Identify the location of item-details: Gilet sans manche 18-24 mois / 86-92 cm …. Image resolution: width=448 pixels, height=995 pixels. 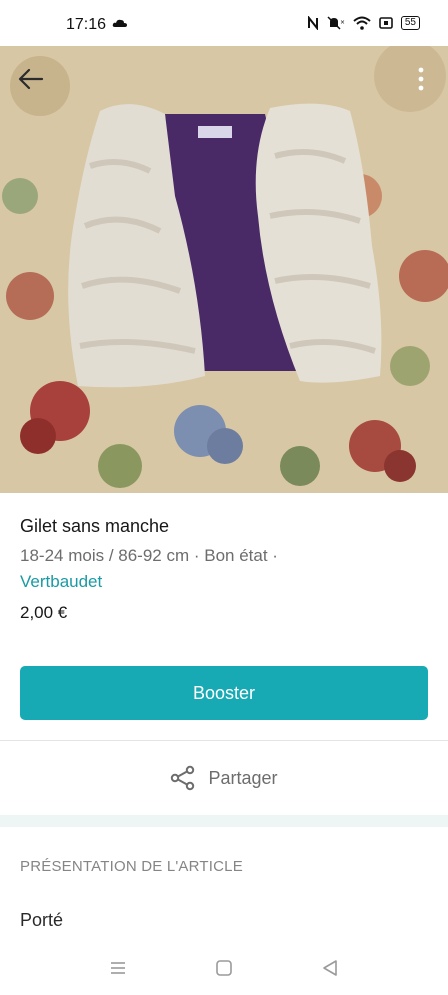
(225, 569).